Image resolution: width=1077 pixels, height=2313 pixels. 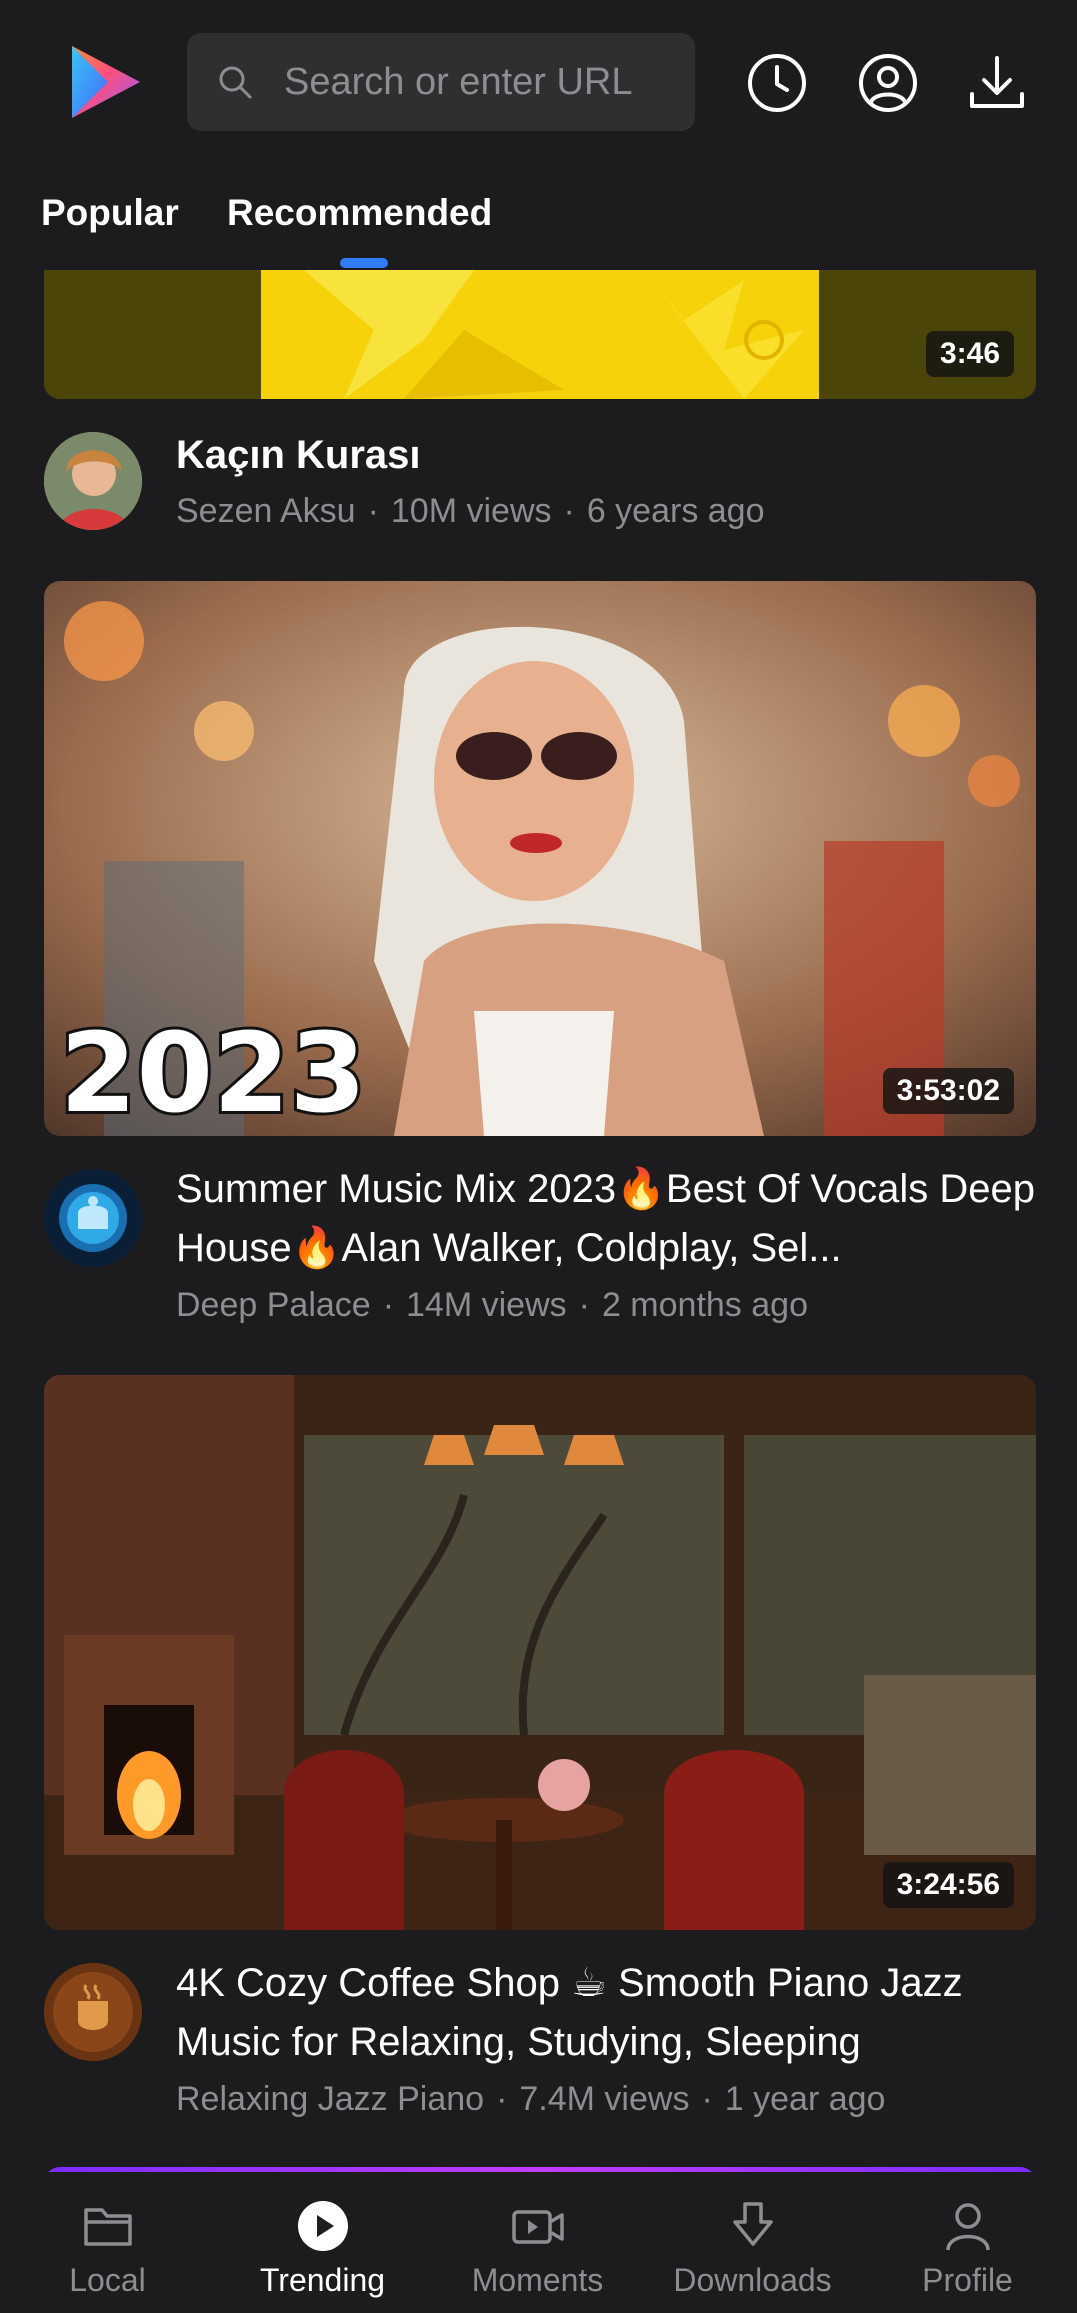 I want to click on history-icon, so click(x=777, y=83).